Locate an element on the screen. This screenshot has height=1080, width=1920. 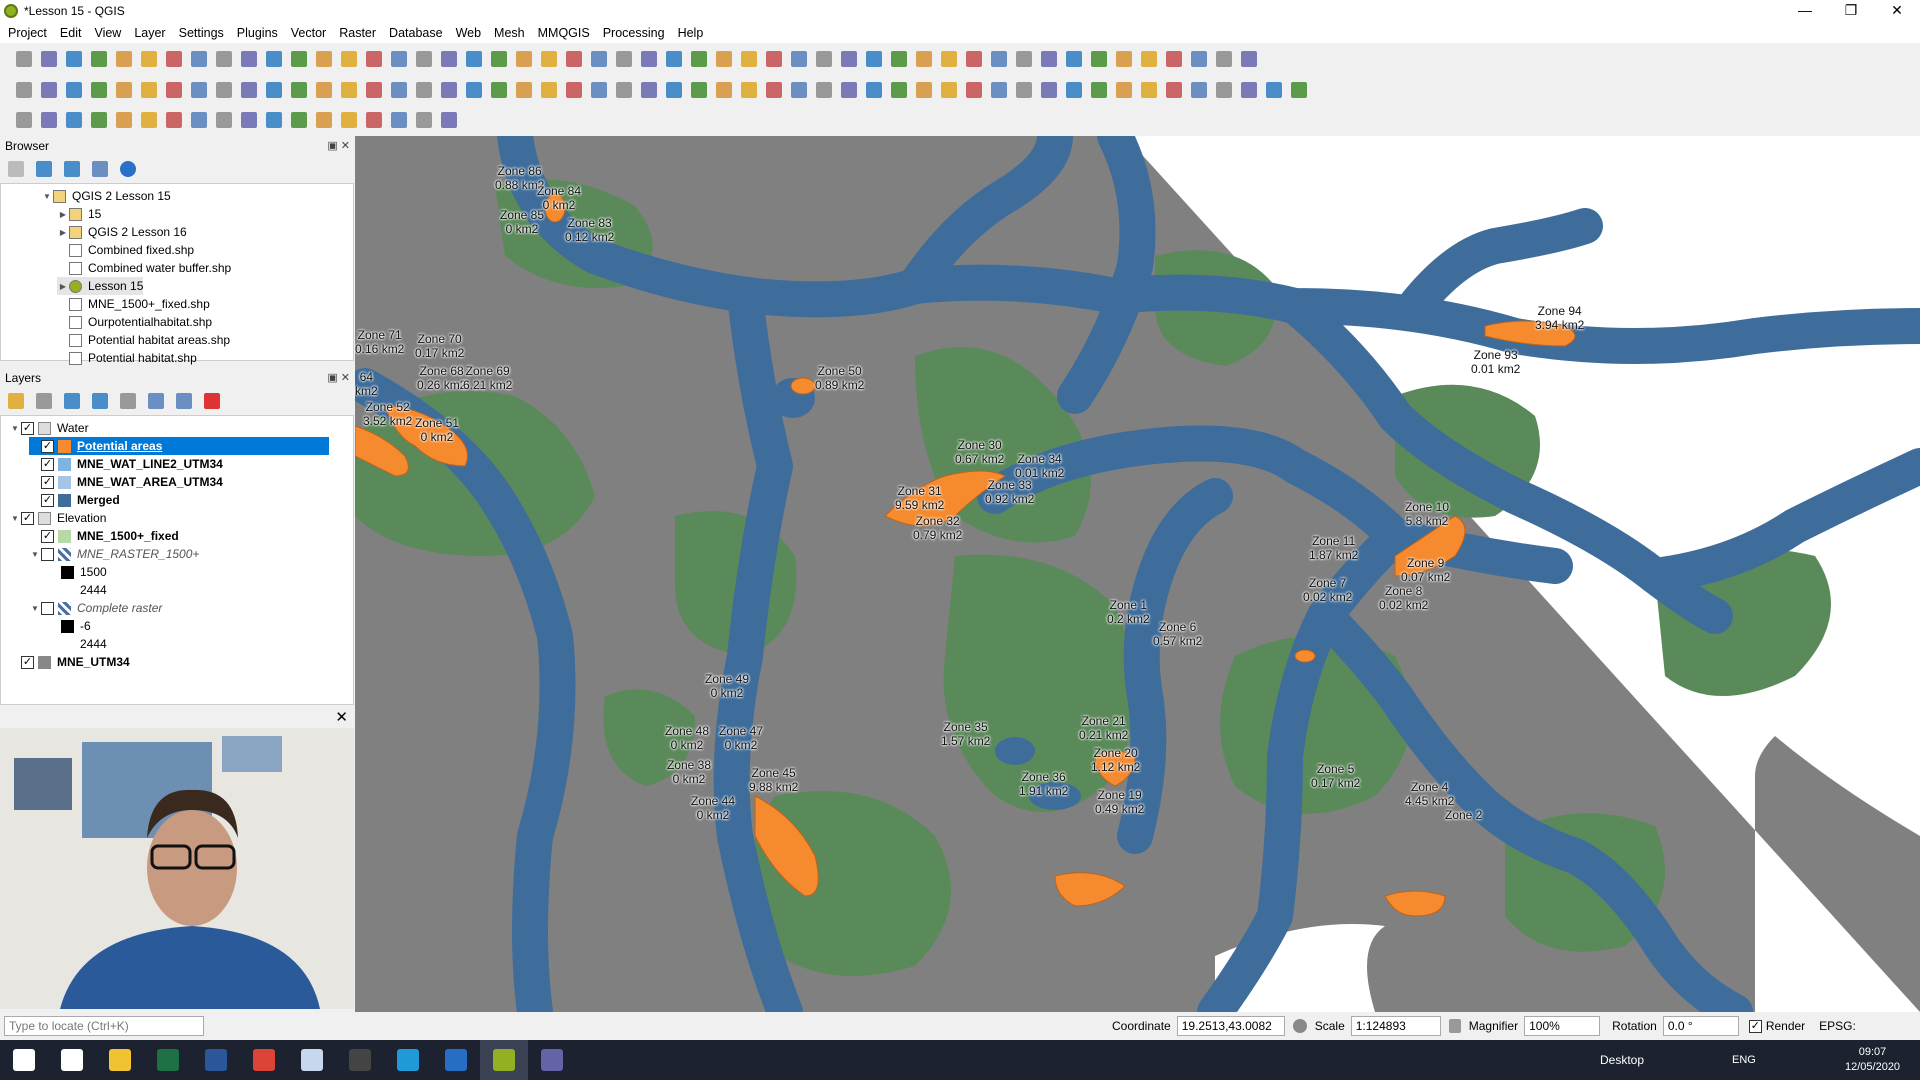
menu-view: View is located at coordinates (107, 33).